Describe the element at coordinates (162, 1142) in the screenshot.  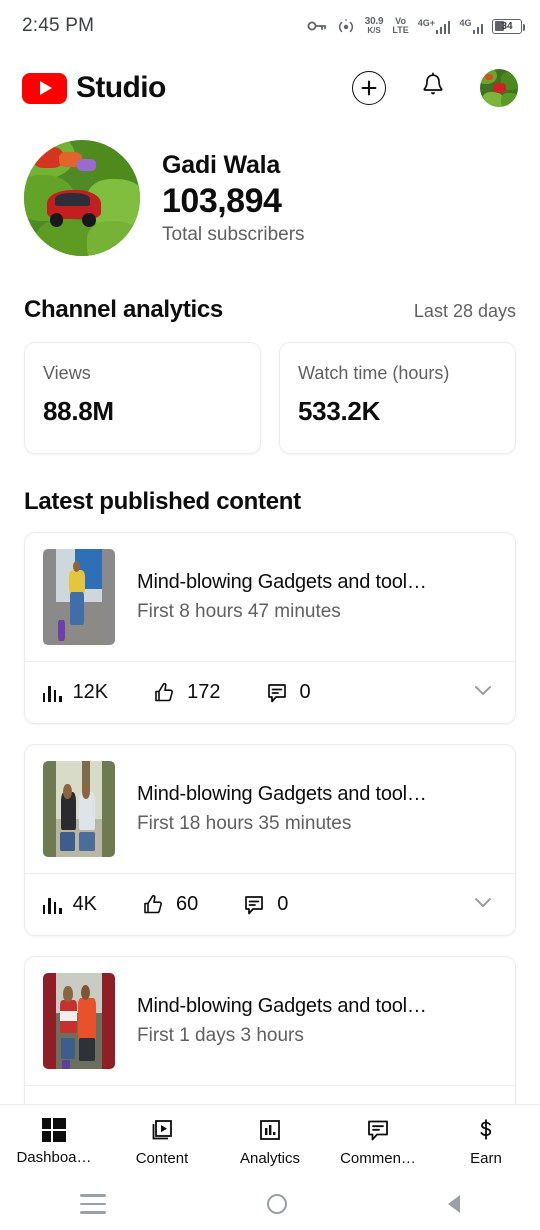
I see `nav-item-content: Content` at that location.